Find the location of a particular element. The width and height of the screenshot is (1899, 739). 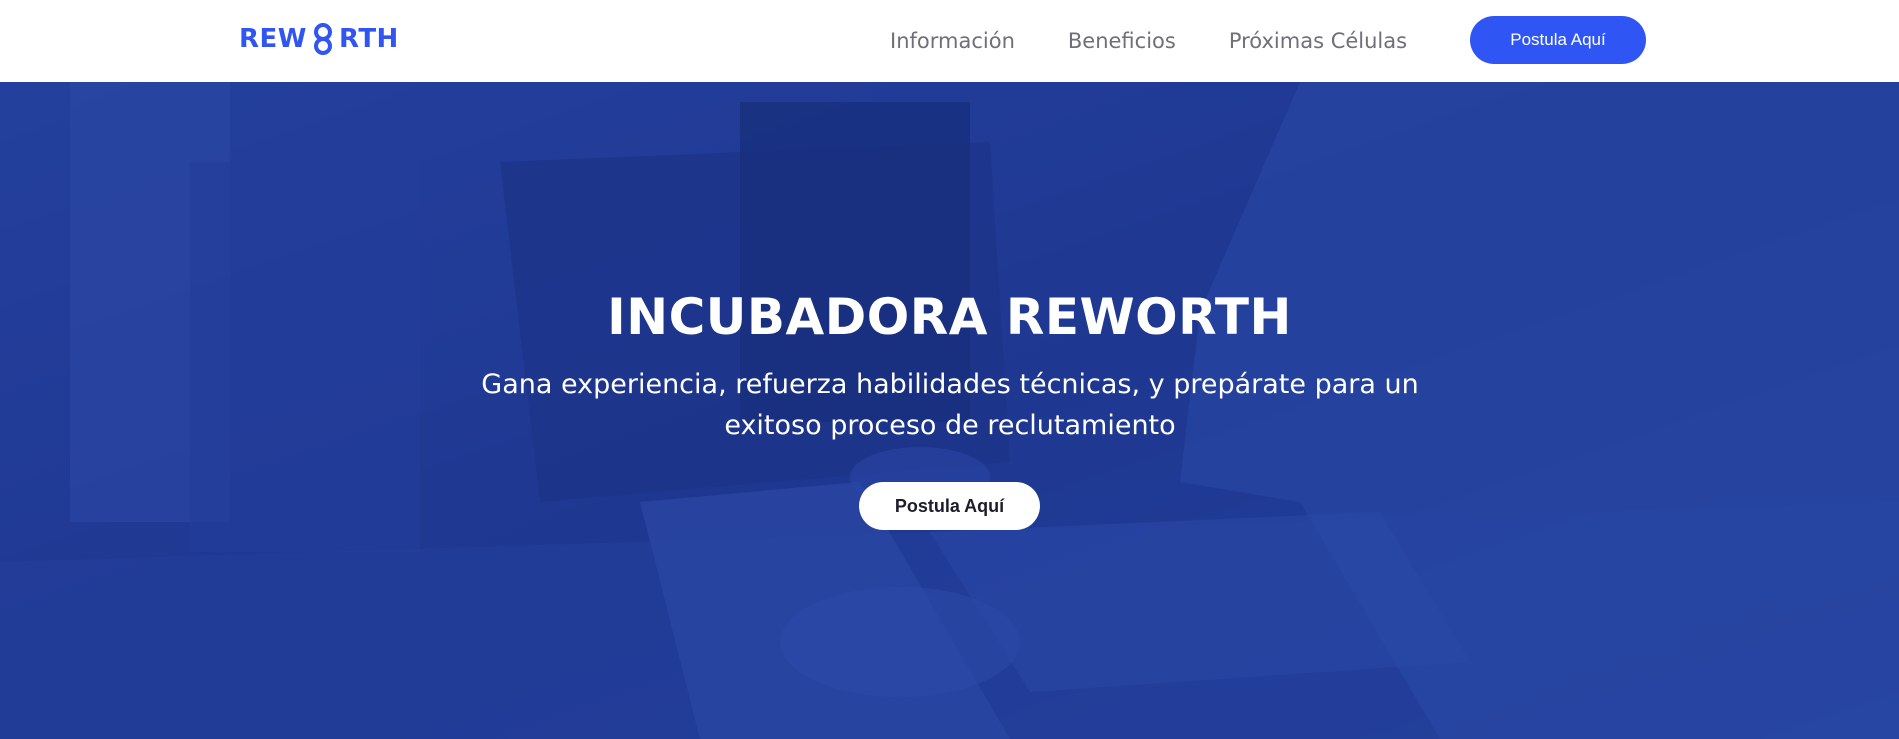

nav-link-proximas-celulas: Próximas Células is located at coordinates (1318, 41).